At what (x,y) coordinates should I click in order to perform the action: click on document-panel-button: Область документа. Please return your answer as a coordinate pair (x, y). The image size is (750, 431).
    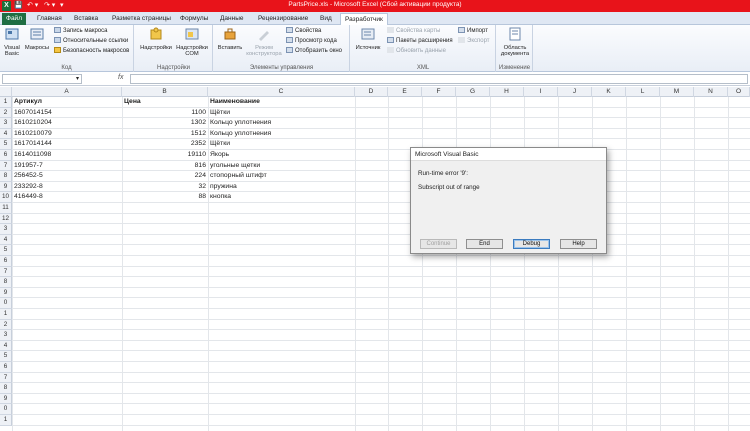
    Looking at the image, I should click on (515, 42).